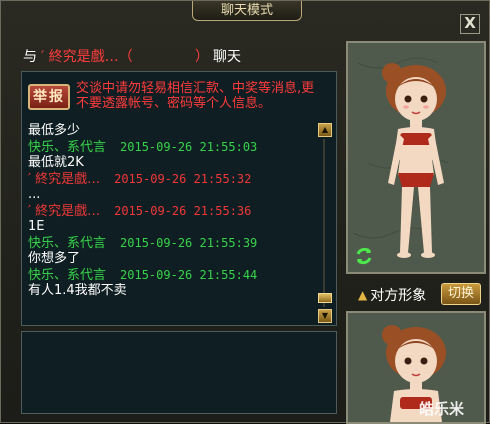 The image size is (490, 424). What do you see at coordinates (325, 316) in the screenshot?
I see `scroll-down-icon: ▼` at bounding box center [325, 316].